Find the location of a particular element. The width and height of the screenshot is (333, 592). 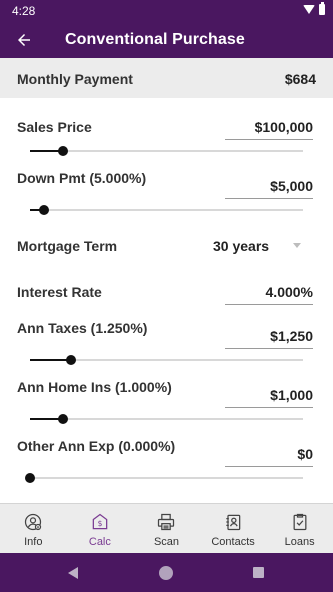

nav-home-icon is located at coordinates (166, 573).